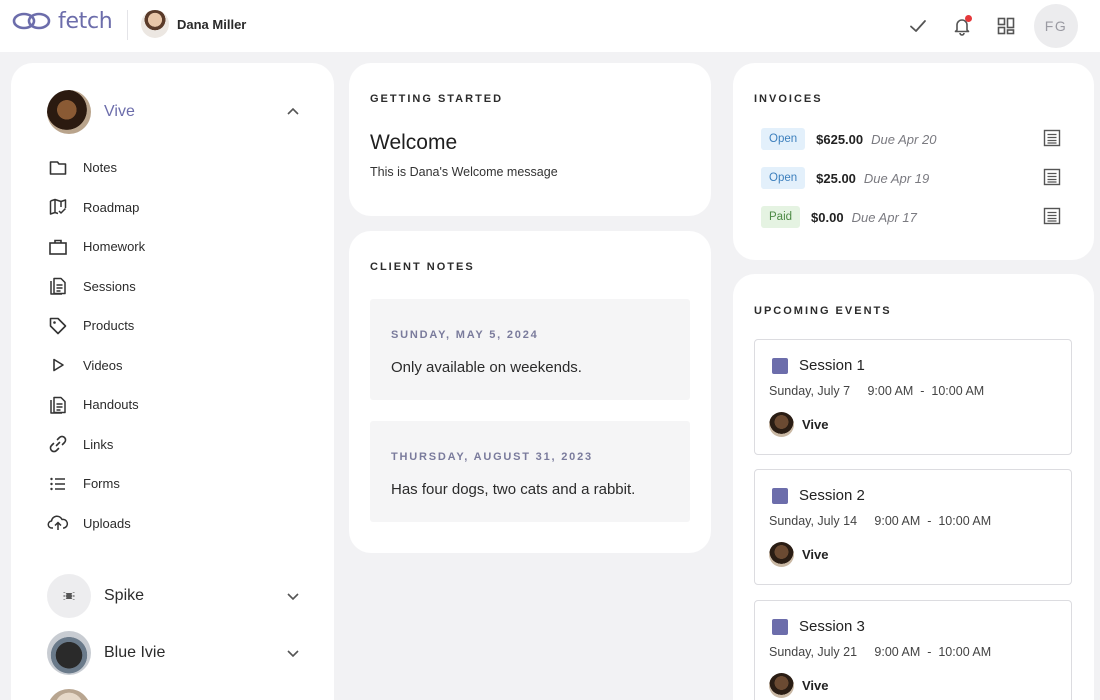  I want to click on invoice-amount: $0.00, so click(827, 217).